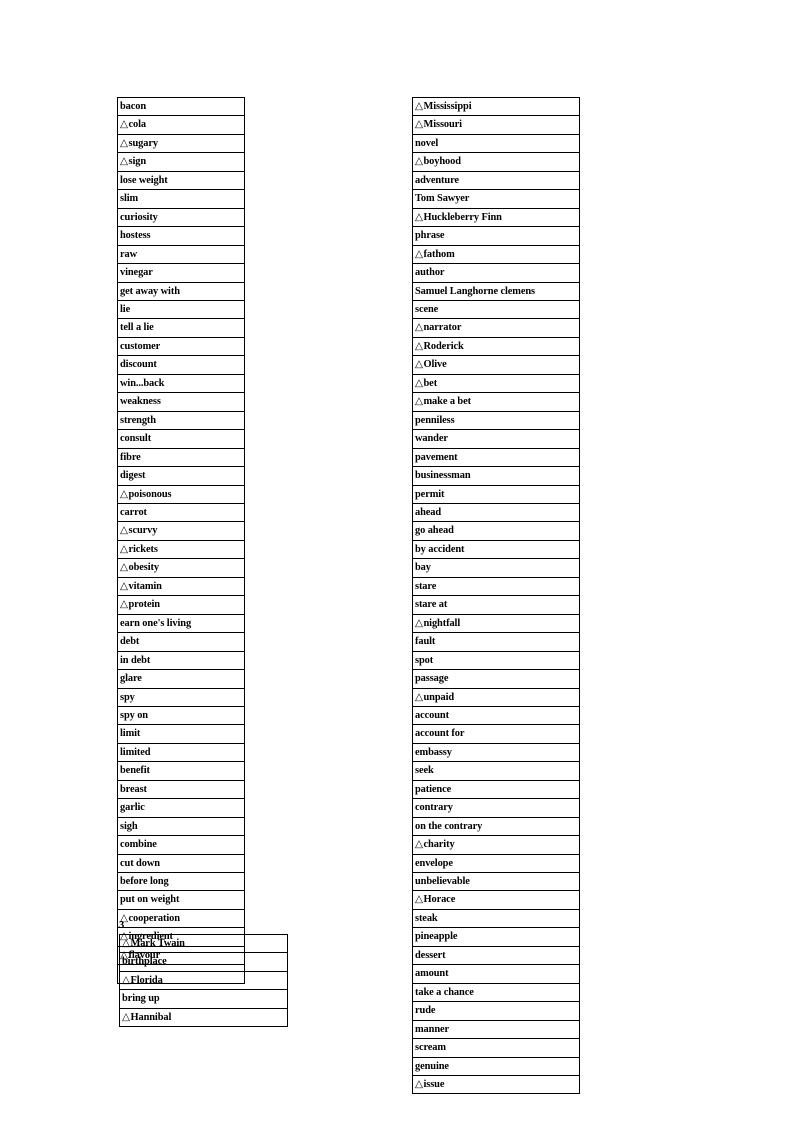  What do you see at coordinates (443, 346) in the screenshot?
I see `vocabulary-entry-text: Roderick` at bounding box center [443, 346].